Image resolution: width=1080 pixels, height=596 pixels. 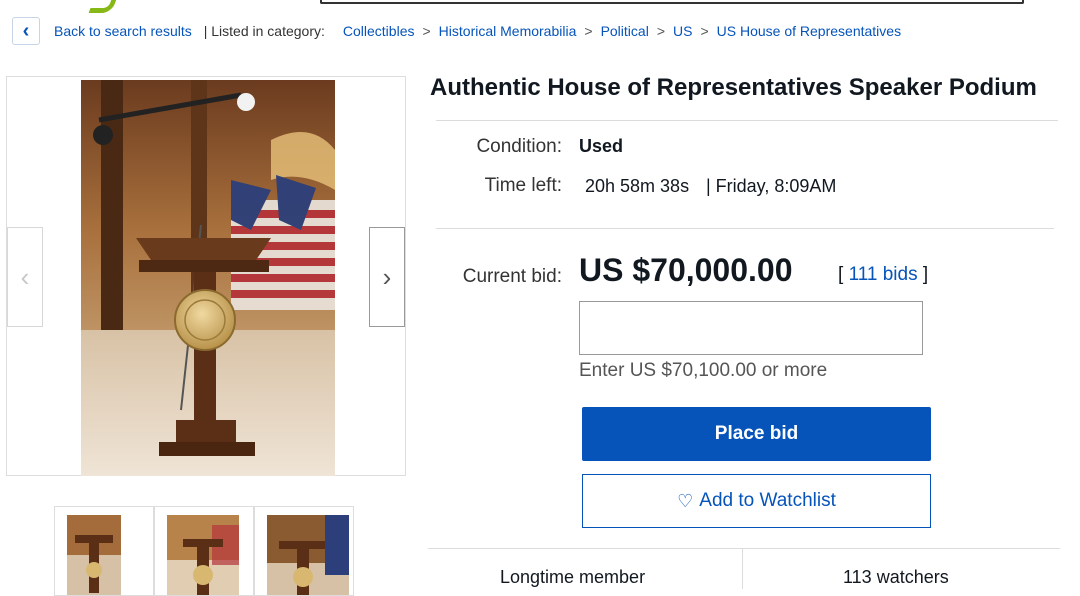 I want to click on place-bid-label: Place bid, so click(x=756, y=433).